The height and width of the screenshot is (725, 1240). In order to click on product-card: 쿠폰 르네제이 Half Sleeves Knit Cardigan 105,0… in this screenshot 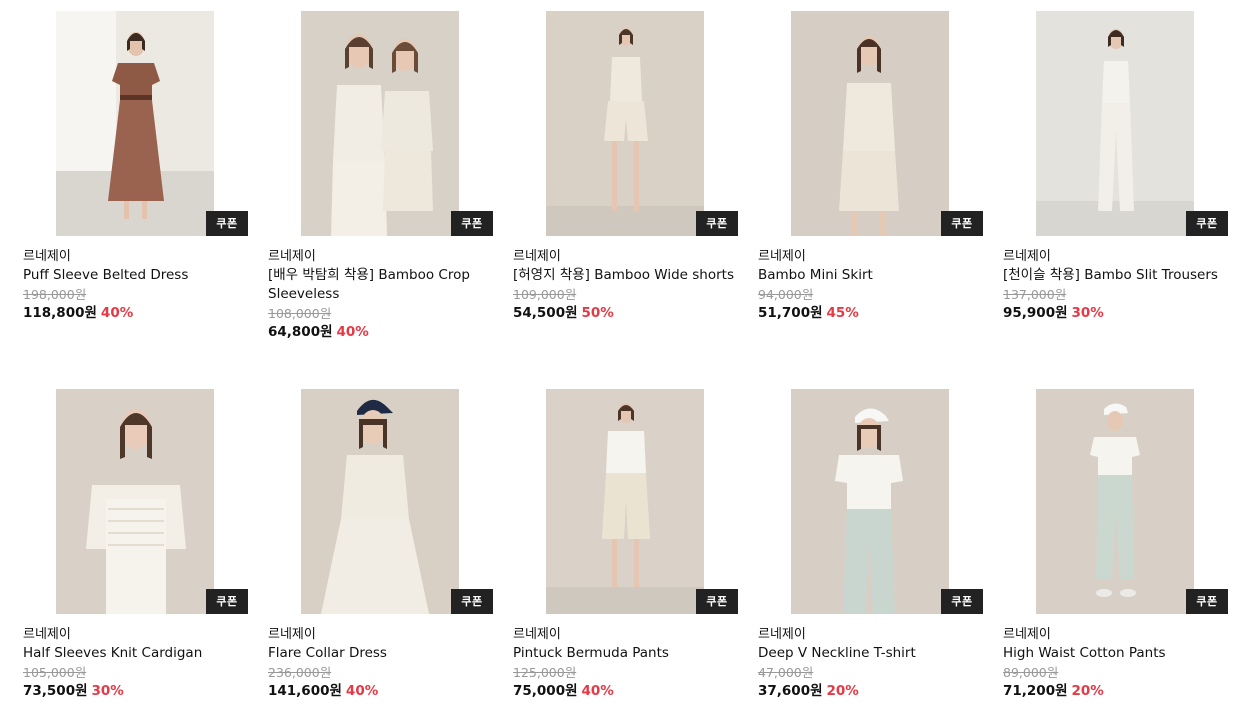, I will do `click(135, 545)`.